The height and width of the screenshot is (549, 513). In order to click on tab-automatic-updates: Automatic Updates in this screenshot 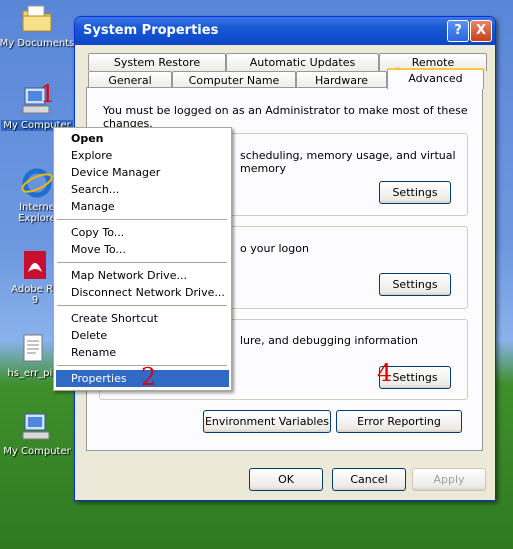, I will do `click(302, 62)`.